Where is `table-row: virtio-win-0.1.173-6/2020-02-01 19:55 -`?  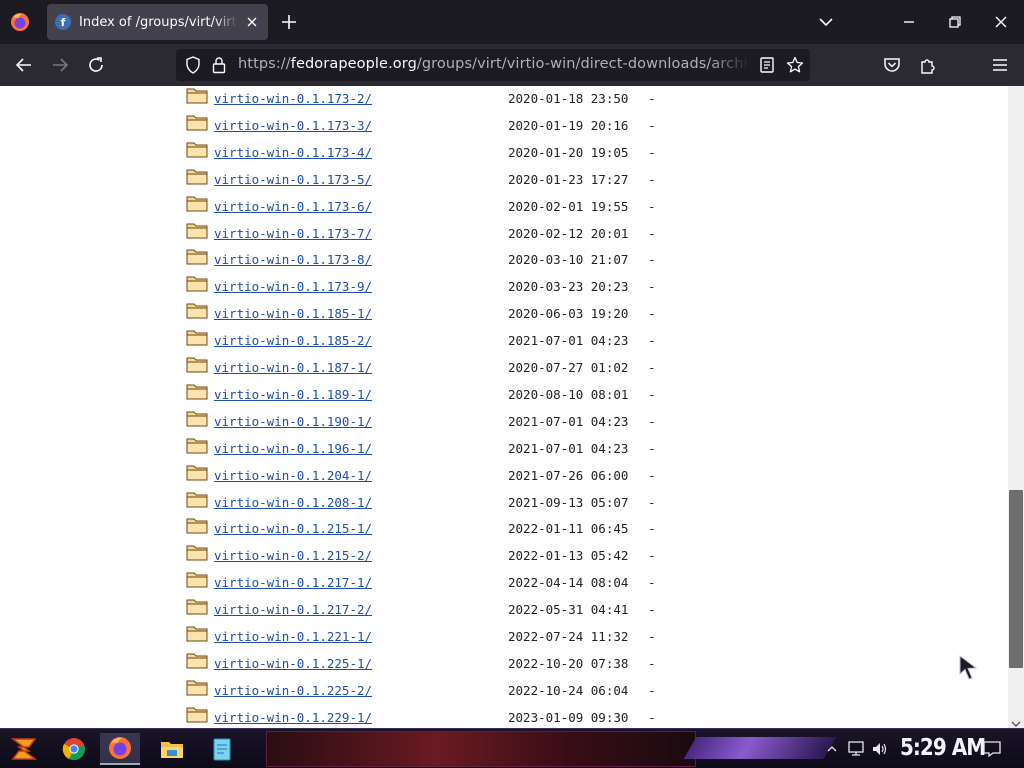
table-row: virtio-win-0.1.173-6/2020-02-01 19:55 - is located at coordinates (446, 207).